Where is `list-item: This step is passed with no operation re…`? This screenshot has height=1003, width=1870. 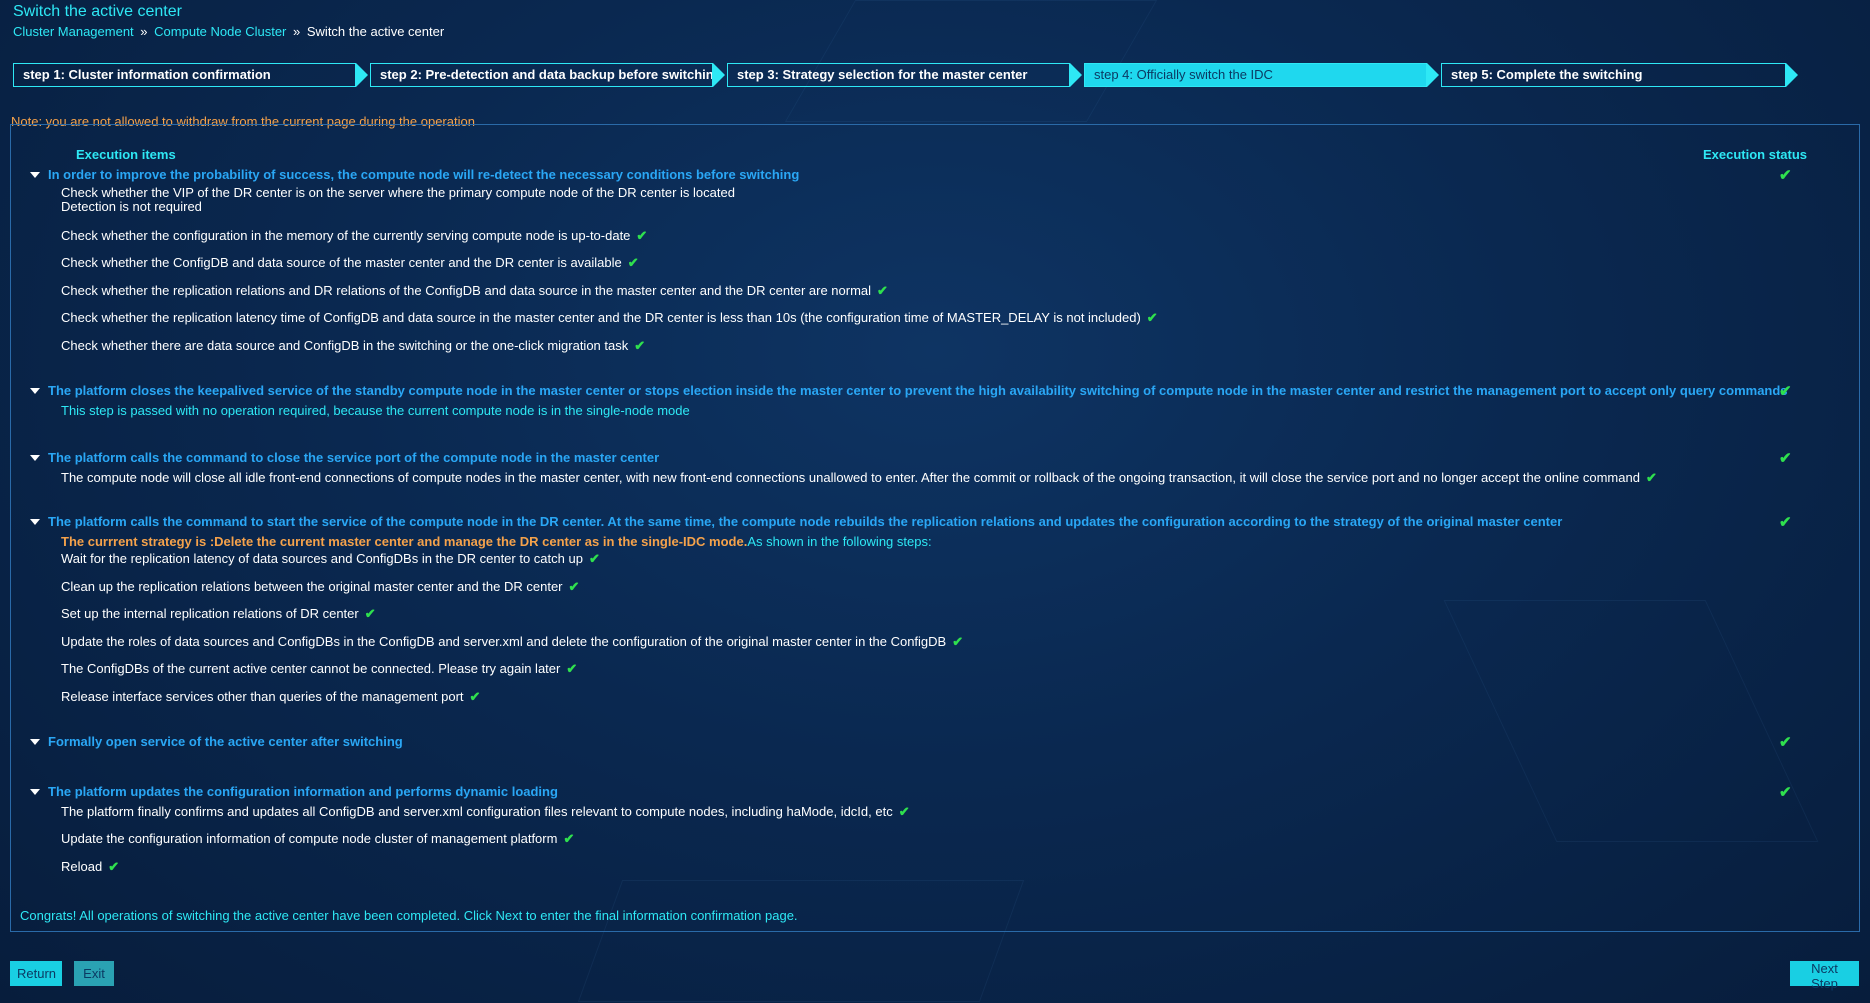 list-item: This step is passed with no operation re… is located at coordinates (375, 410).